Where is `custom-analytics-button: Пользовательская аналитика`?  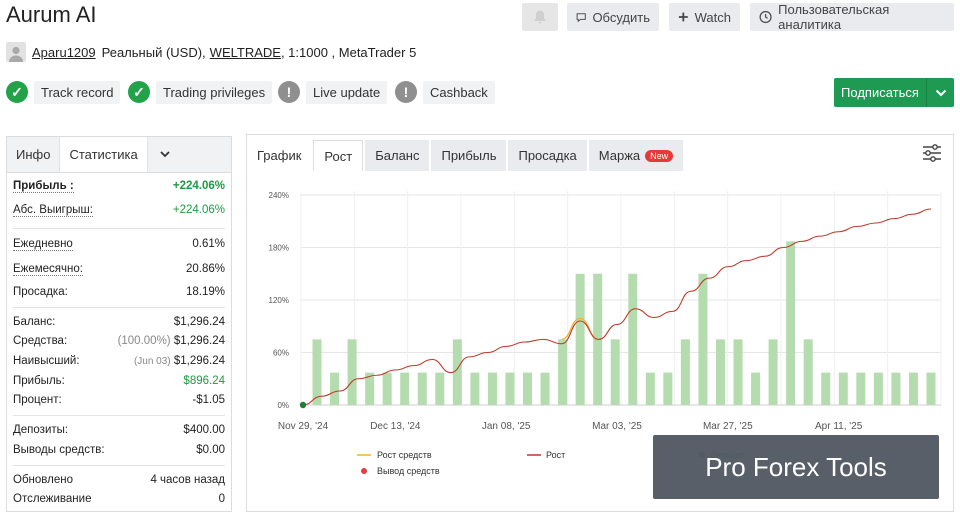 custom-analytics-button: Пользовательская аналитика is located at coordinates (852, 17).